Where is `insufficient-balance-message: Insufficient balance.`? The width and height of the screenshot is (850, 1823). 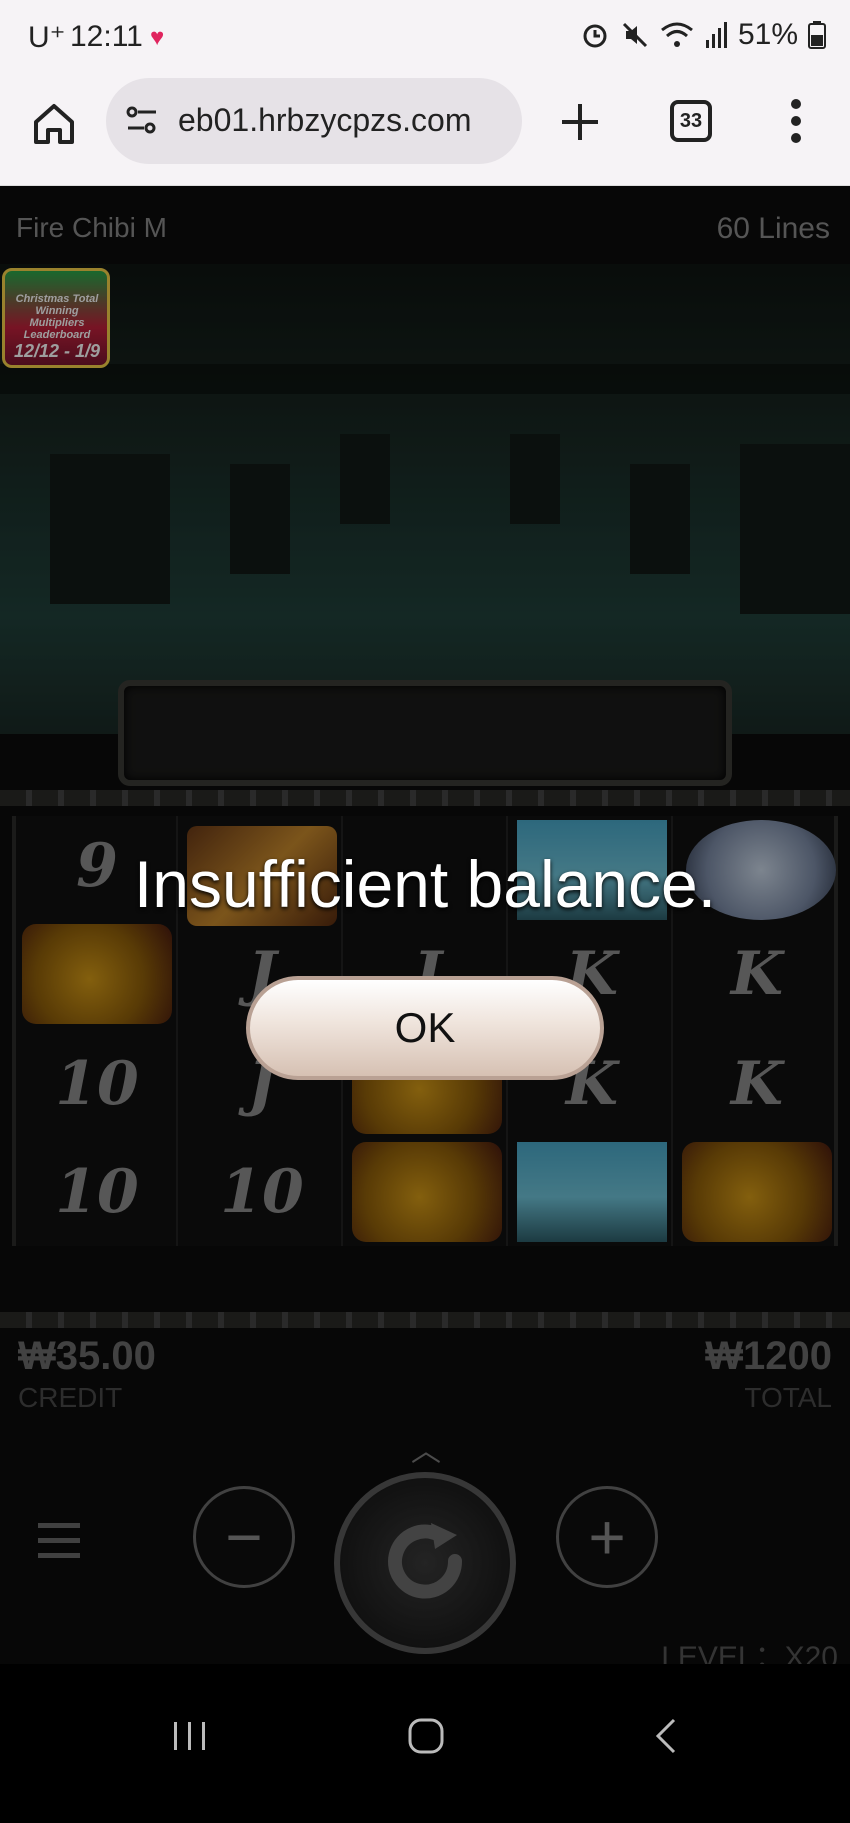
insufficient-balance-message: Insufficient balance. is located at coordinates (425, 884).